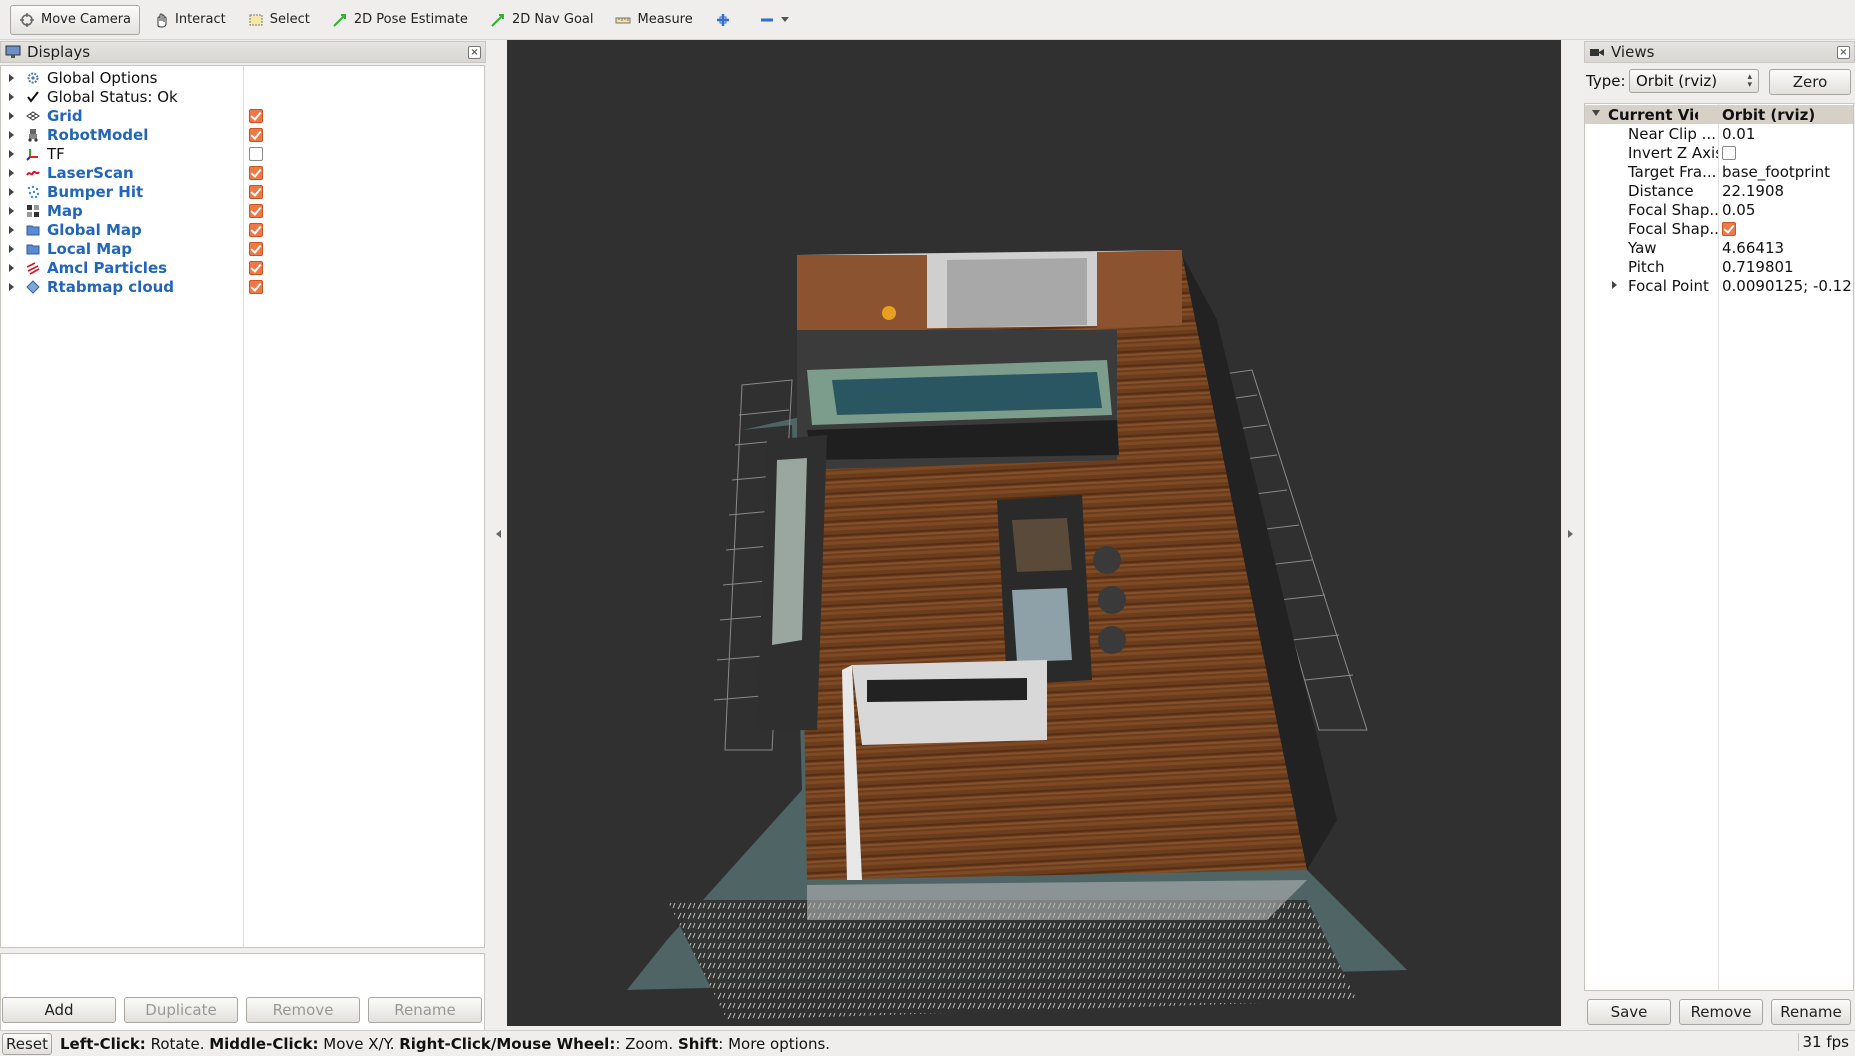 This screenshot has width=1855, height=1056. I want to click on interact-tool: Interact, so click(189, 20).